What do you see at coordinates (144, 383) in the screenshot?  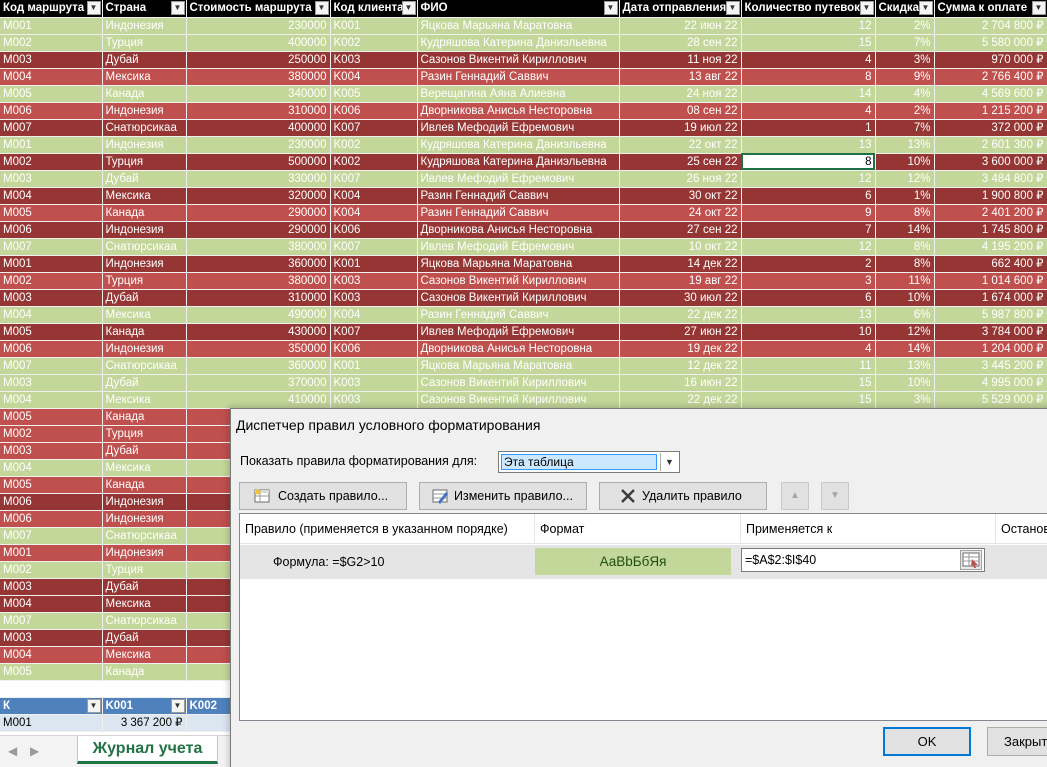 I see `table-cell: Дубай` at bounding box center [144, 383].